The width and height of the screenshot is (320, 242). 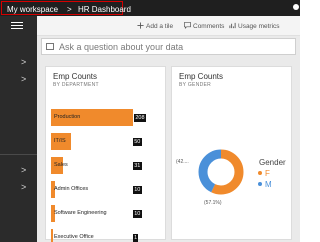 I want to click on add-tile-button: Add a tile, so click(x=155, y=26).